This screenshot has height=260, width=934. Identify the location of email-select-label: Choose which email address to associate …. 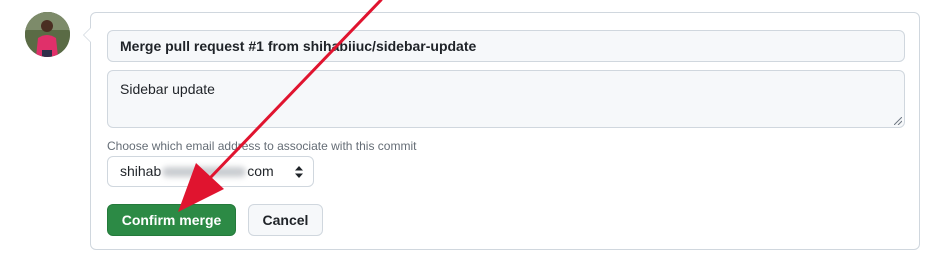
(262, 146).